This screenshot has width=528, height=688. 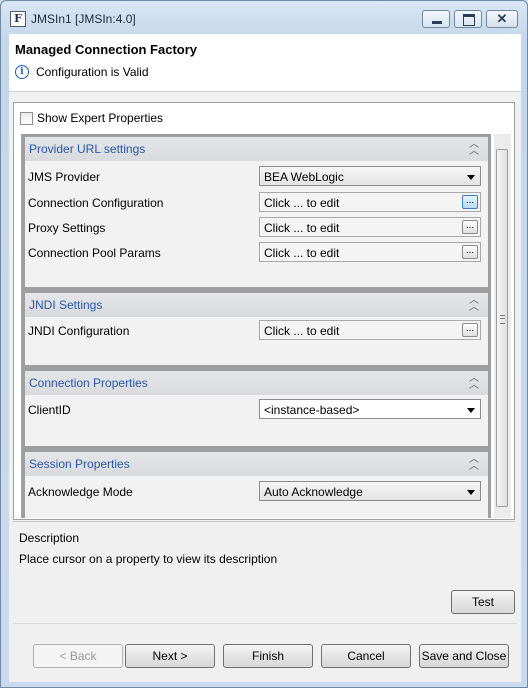 What do you see at coordinates (256, 177) in the screenshot?
I see `property-row: JMS Provider BEA WebLogic` at bounding box center [256, 177].